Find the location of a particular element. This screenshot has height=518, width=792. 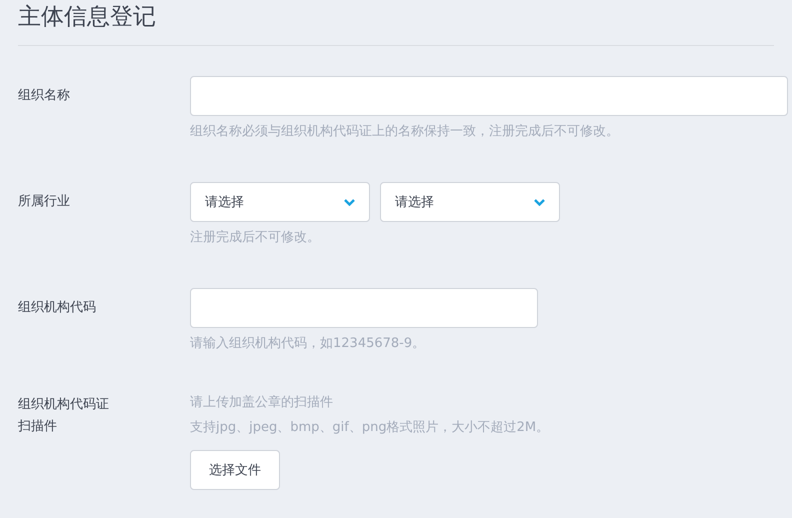

hint-text: 请上传加盖公章的扫描件 is located at coordinates (262, 403).